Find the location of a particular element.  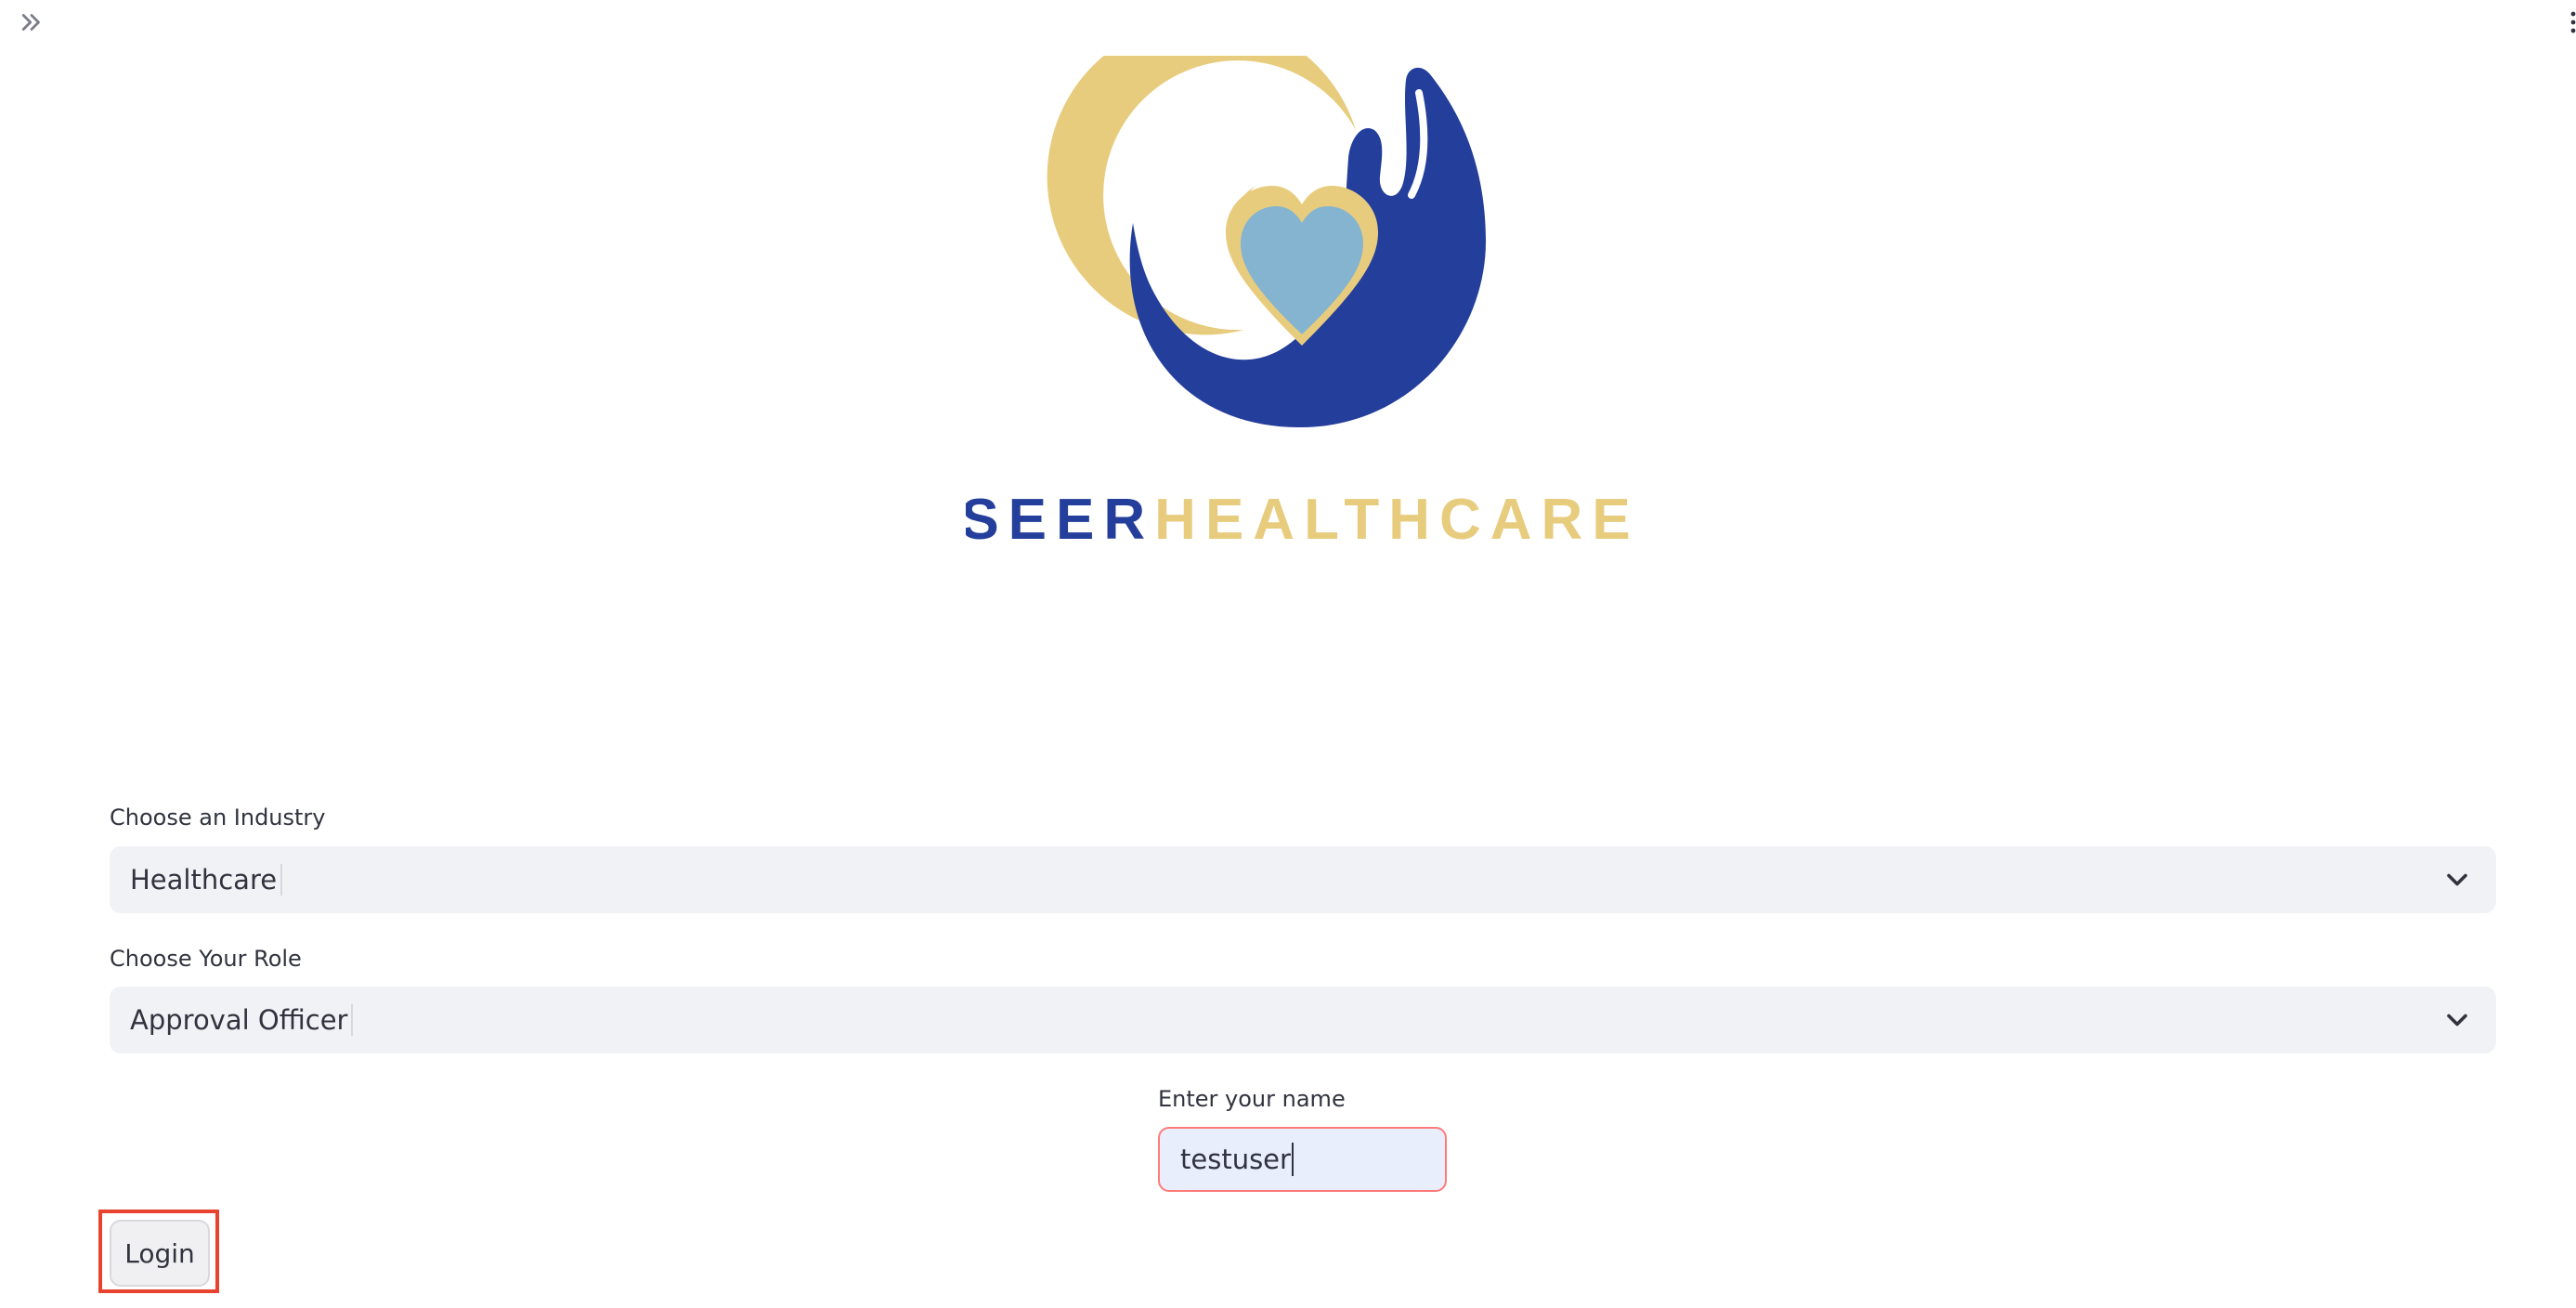

chevrons-right-icon is located at coordinates (30, 22).